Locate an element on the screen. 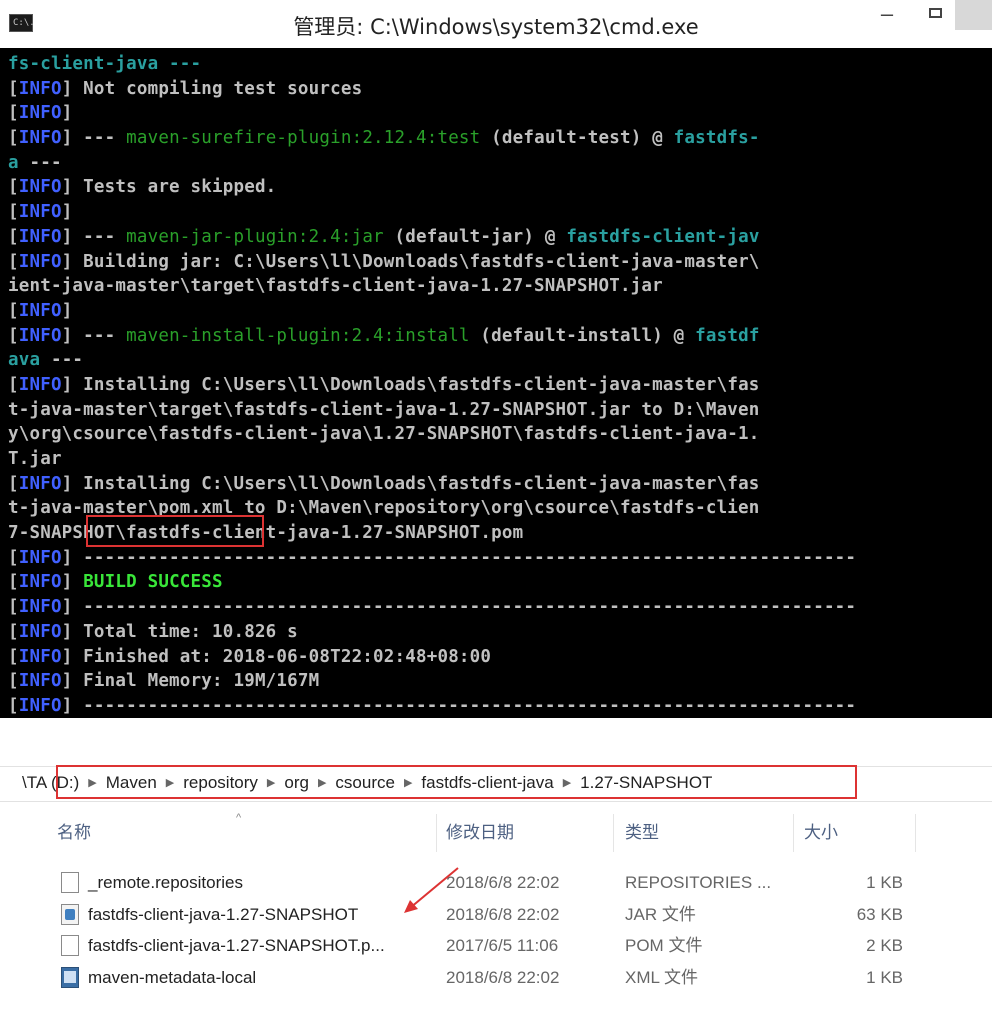 This screenshot has width=992, height=1012. annotation-arrow-icon is located at coordinates (431, 890).